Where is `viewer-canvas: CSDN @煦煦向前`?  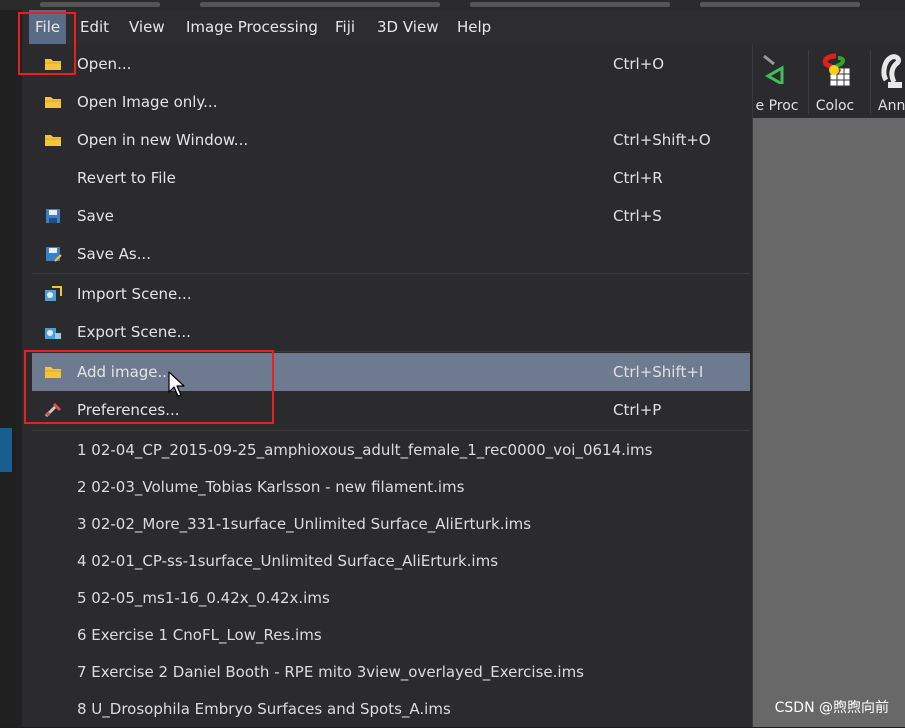
viewer-canvas: CSDN @煦煦向前 is located at coordinates (828, 422).